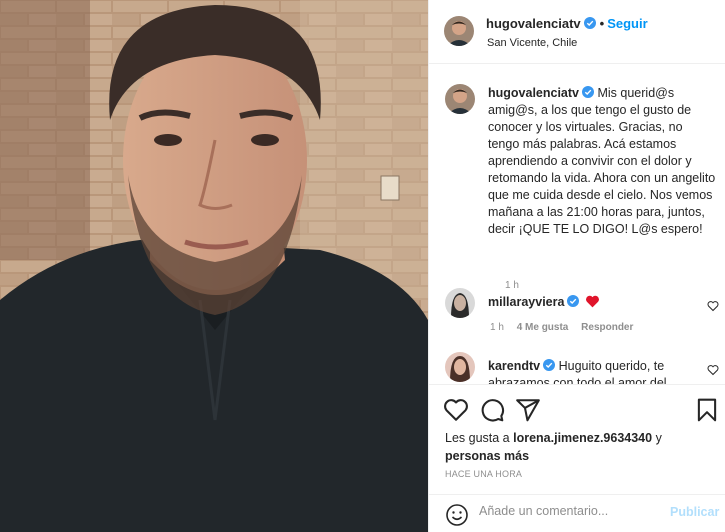 The image size is (725, 532). What do you see at coordinates (497, 327) in the screenshot?
I see `comment-time: 1 h` at bounding box center [497, 327].